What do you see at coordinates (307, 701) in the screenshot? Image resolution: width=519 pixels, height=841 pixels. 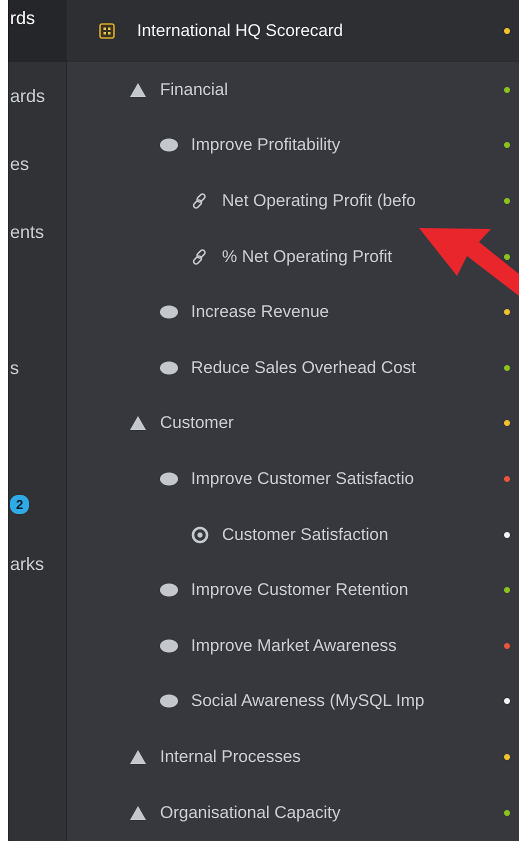 I see `tree-label: Social Awareness (MySQL Imp` at bounding box center [307, 701].